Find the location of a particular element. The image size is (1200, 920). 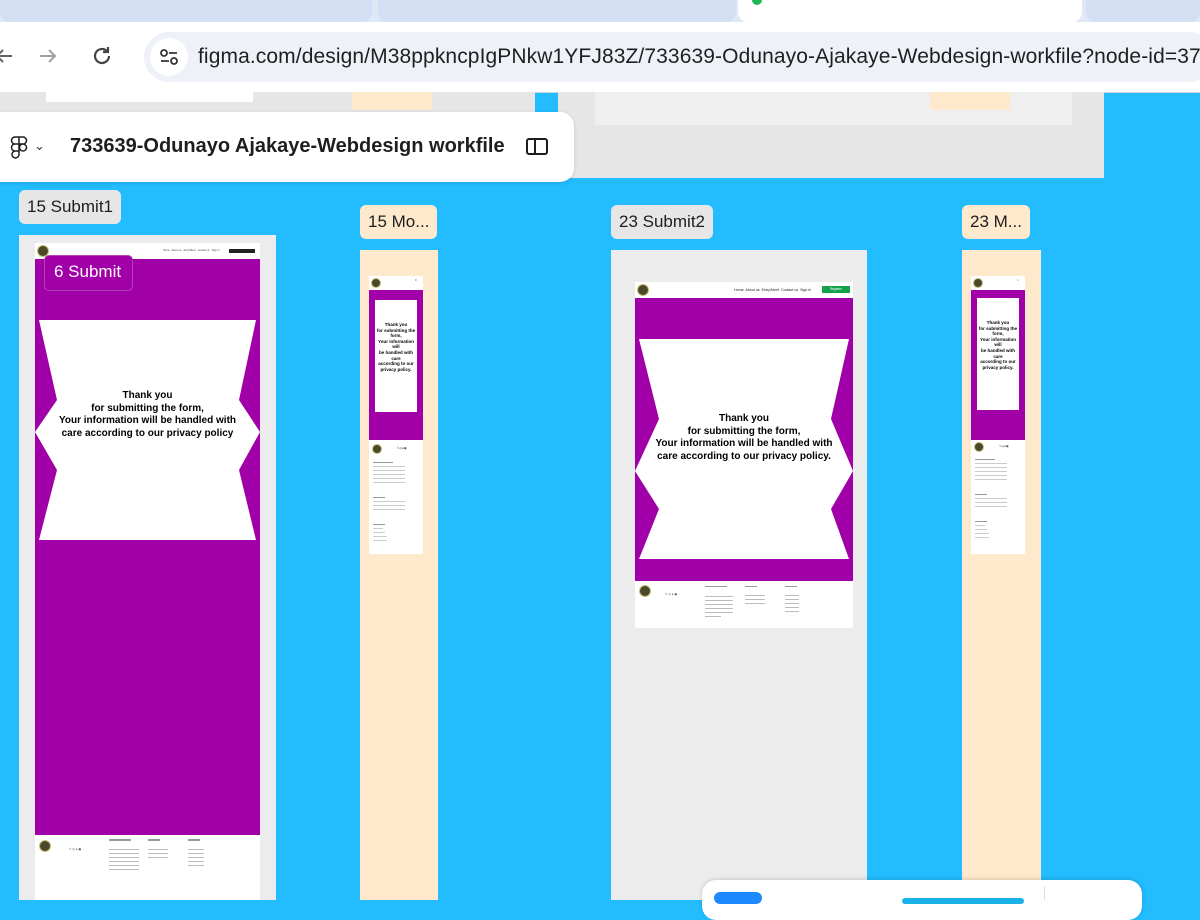

tune-icon is located at coordinates (169, 57).